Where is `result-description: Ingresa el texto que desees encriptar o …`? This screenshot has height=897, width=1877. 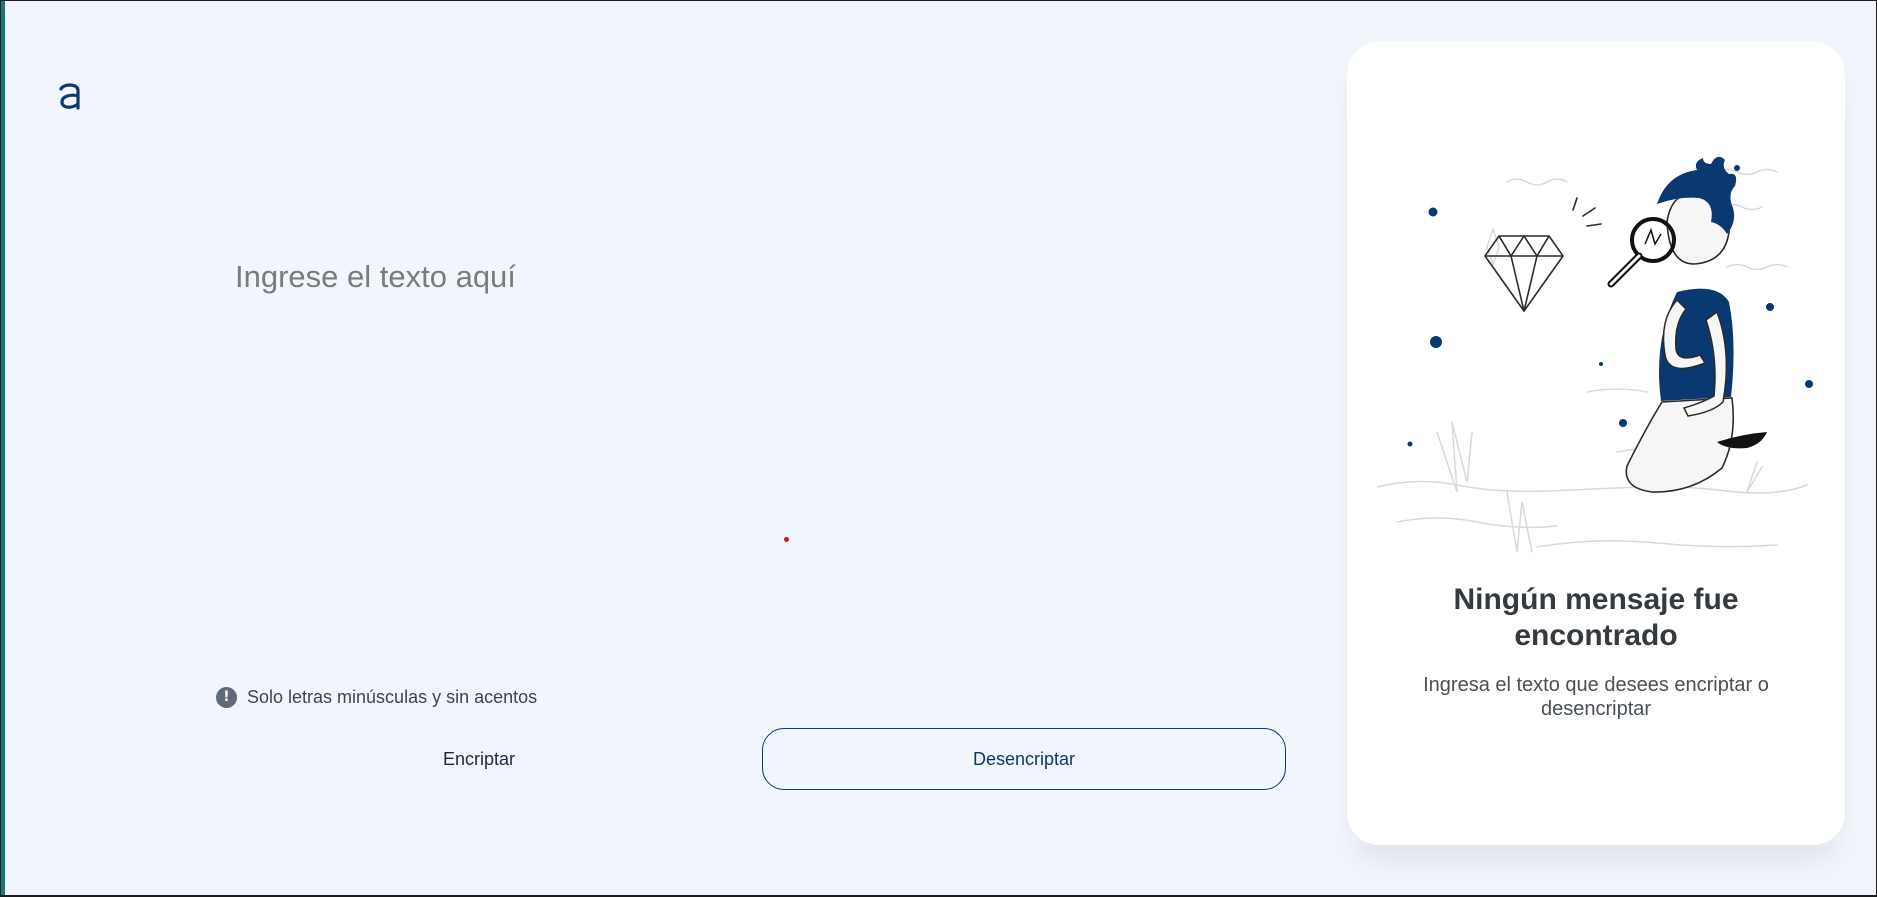
result-description: Ingresa el texto que desees encriptar o … is located at coordinates (1596, 697).